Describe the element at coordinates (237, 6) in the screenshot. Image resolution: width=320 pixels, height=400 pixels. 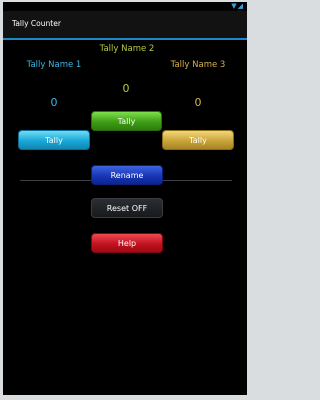
I see `status-icons: ▼◢` at that location.